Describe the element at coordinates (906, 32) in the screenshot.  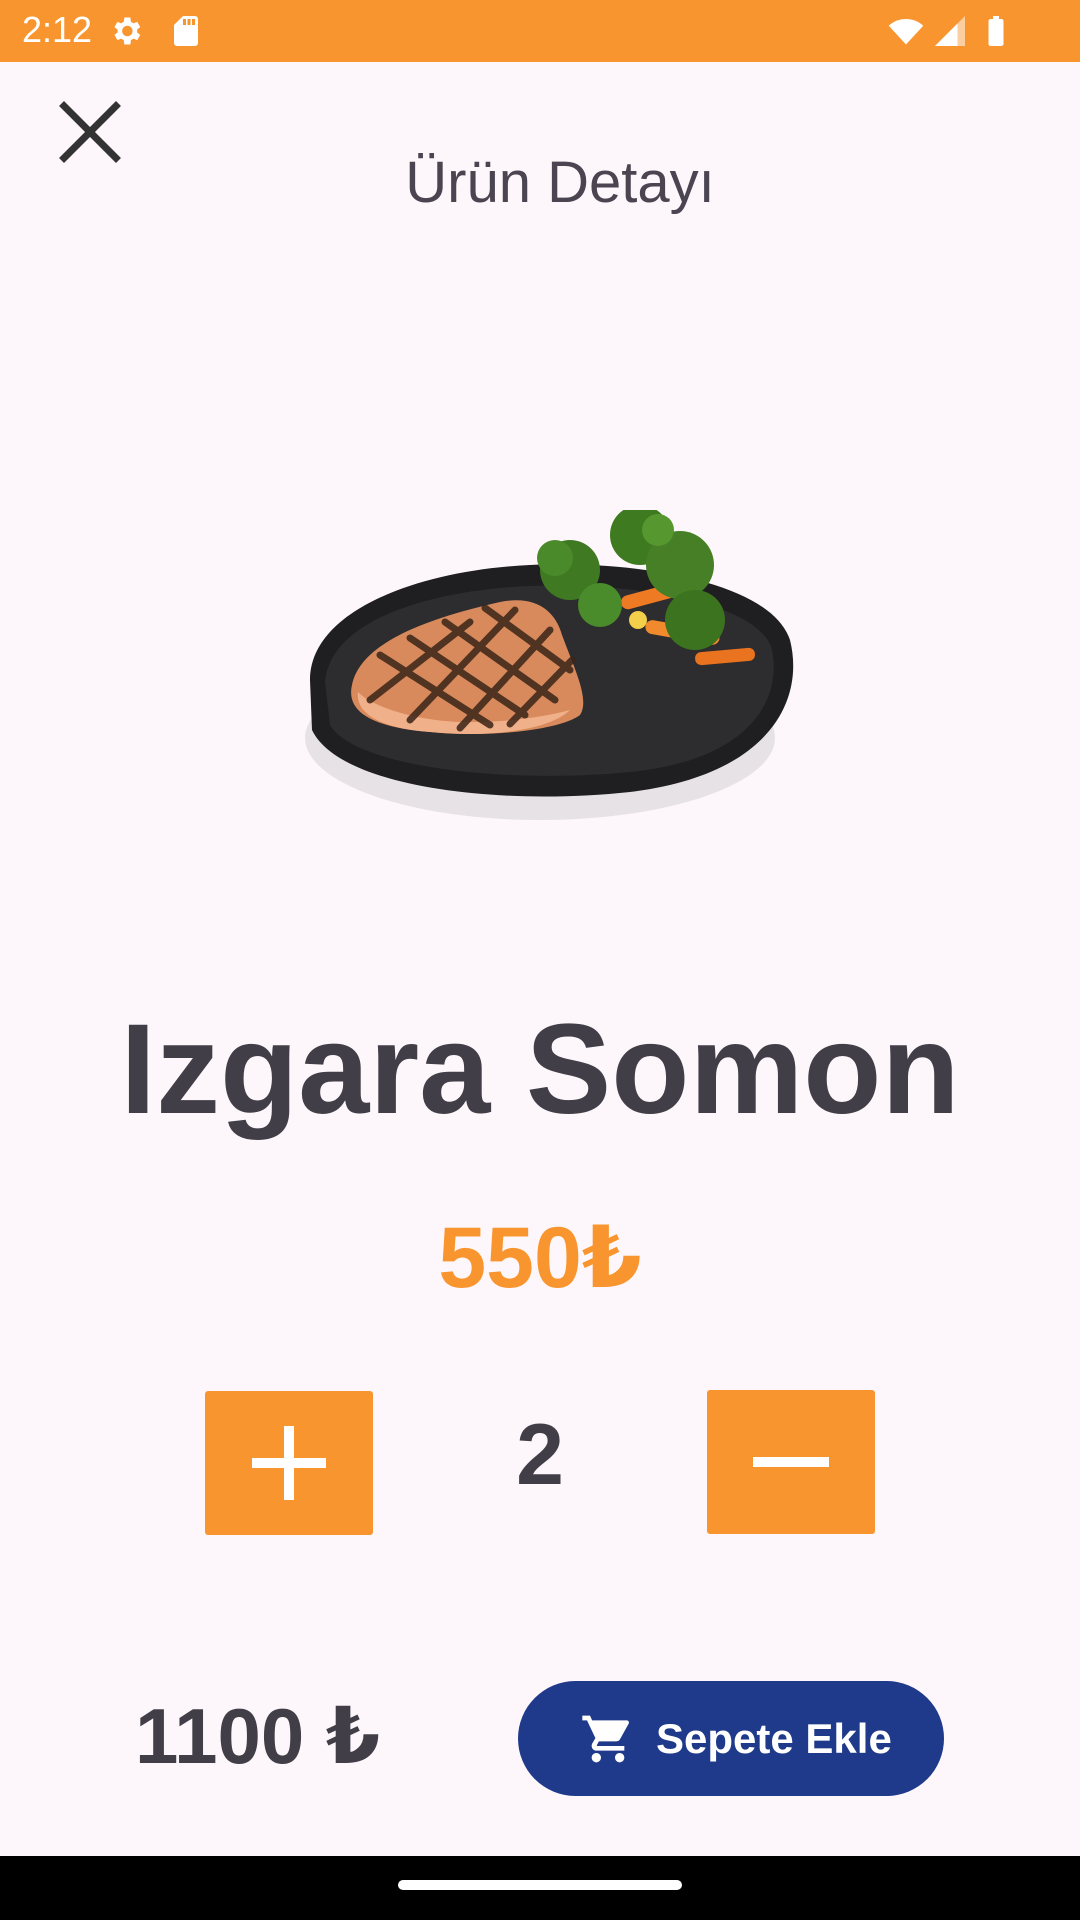
I see `wifi-icon` at that location.